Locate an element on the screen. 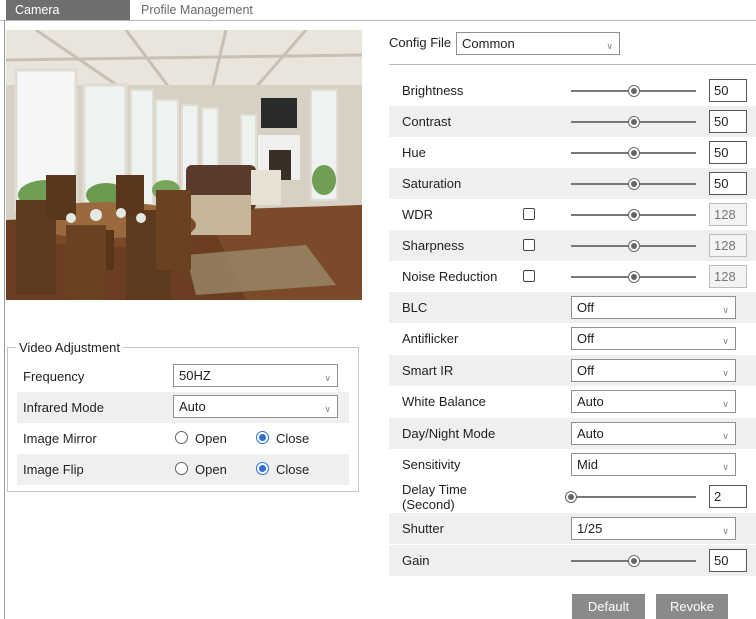 Image resolution: width=756 pixels, height=619 pixels. frequency-row: Frequency 50HZ ∨ is located at coordinates (183, 376).